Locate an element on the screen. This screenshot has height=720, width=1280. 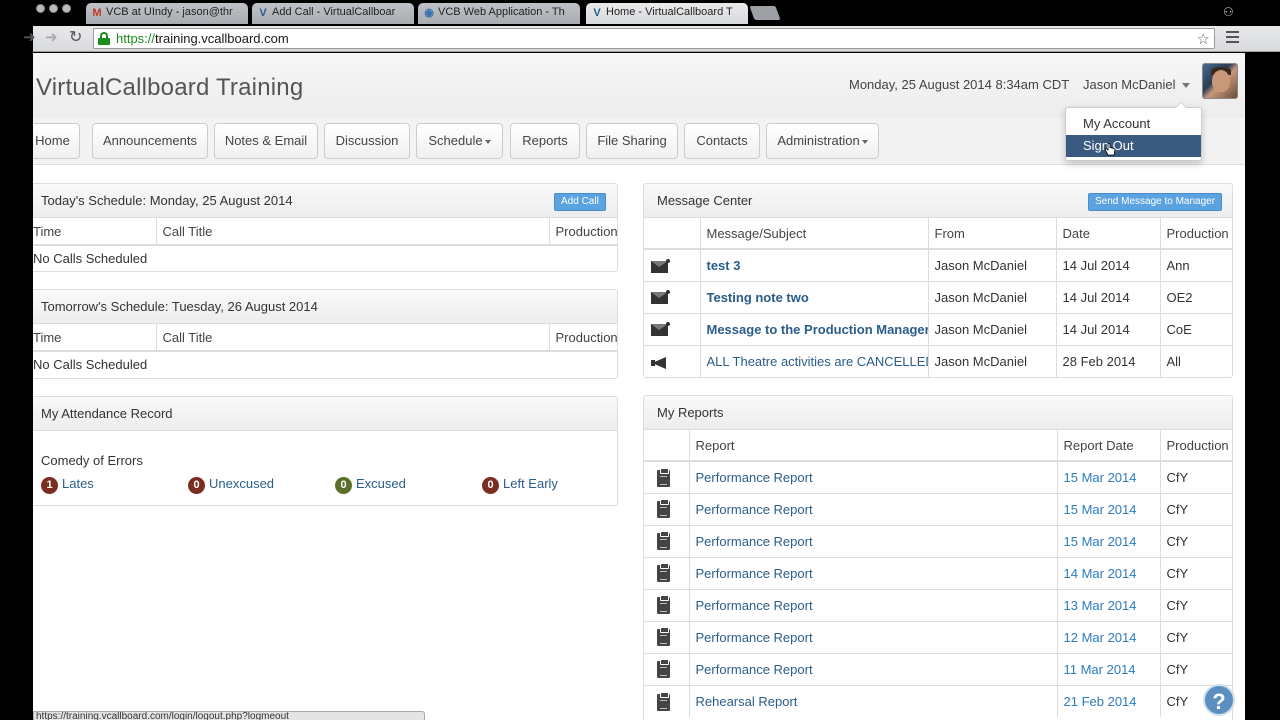
send-message-button: Send Message to Manager is located at coordinates (1155, 202).